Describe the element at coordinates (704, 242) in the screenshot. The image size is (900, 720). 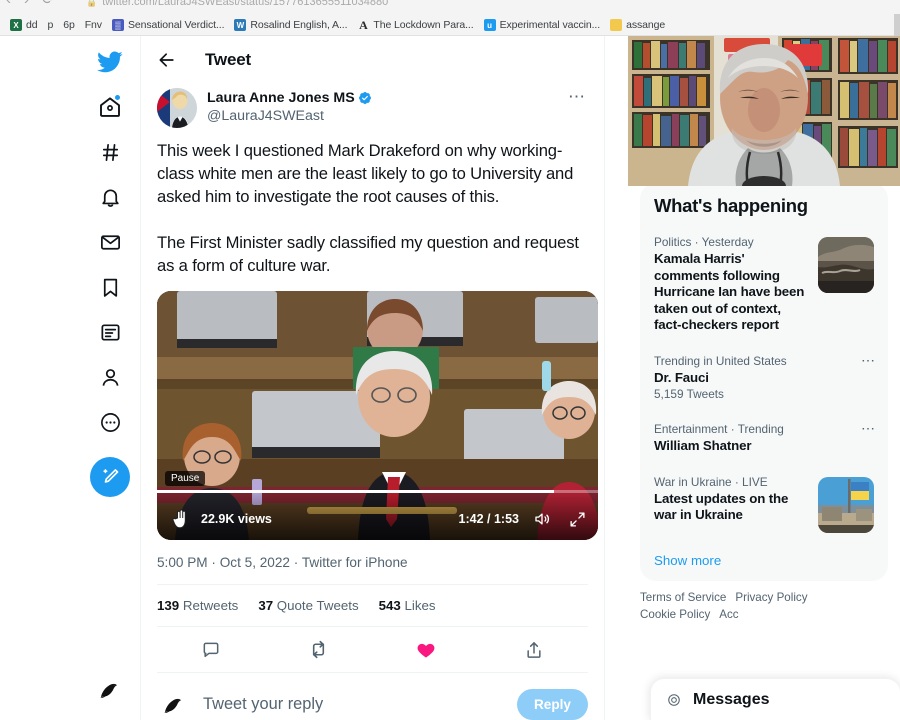
I see `trend-category: Politics · Yesterday` at that location.